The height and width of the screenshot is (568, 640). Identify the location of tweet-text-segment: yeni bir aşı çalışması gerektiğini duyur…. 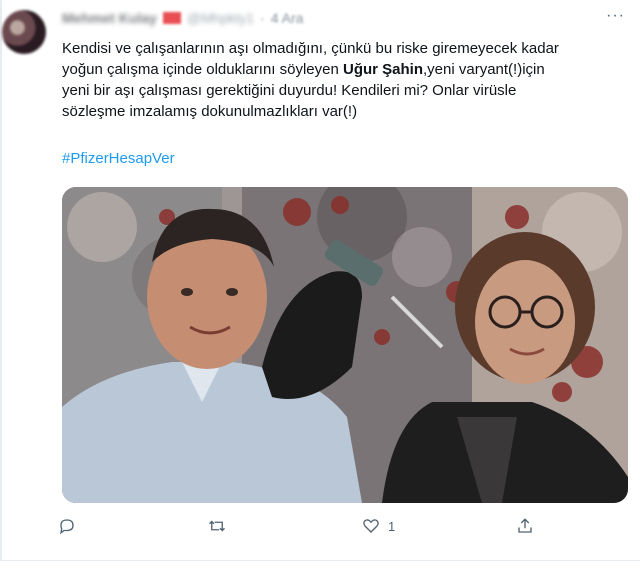
(289, 90).